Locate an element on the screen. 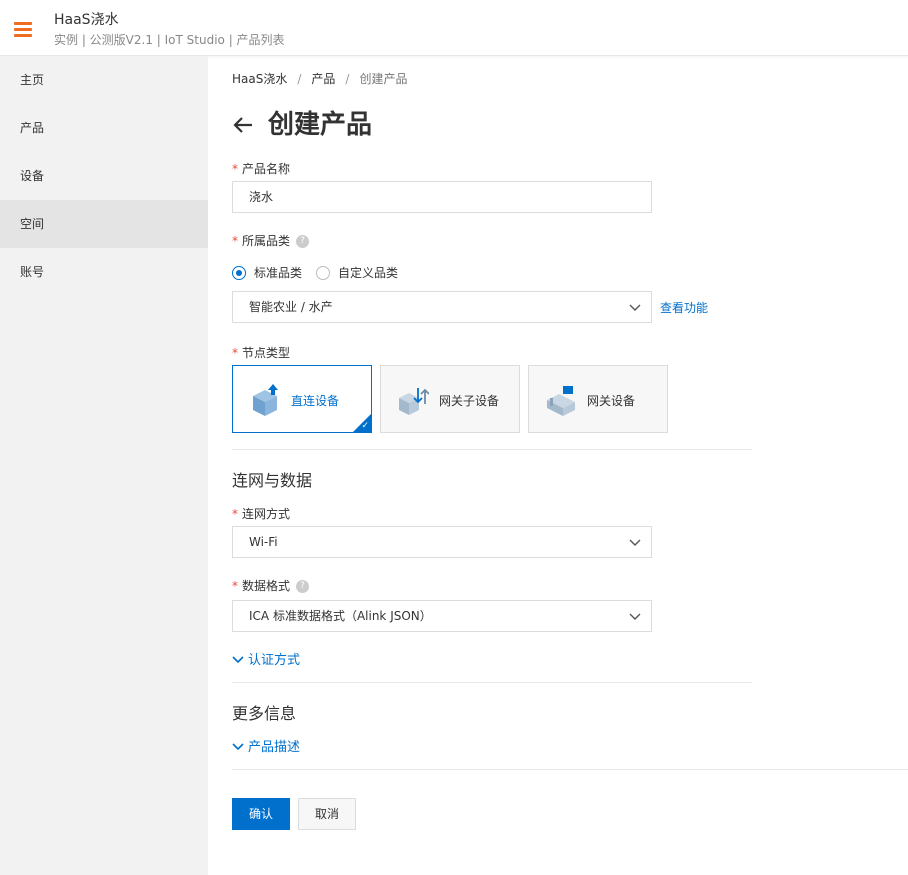 This screenshot has height=875, width=908. breadcrumb: HaaS浇水 / 产品 / 创建产品 is located at coordinates (320, 79).